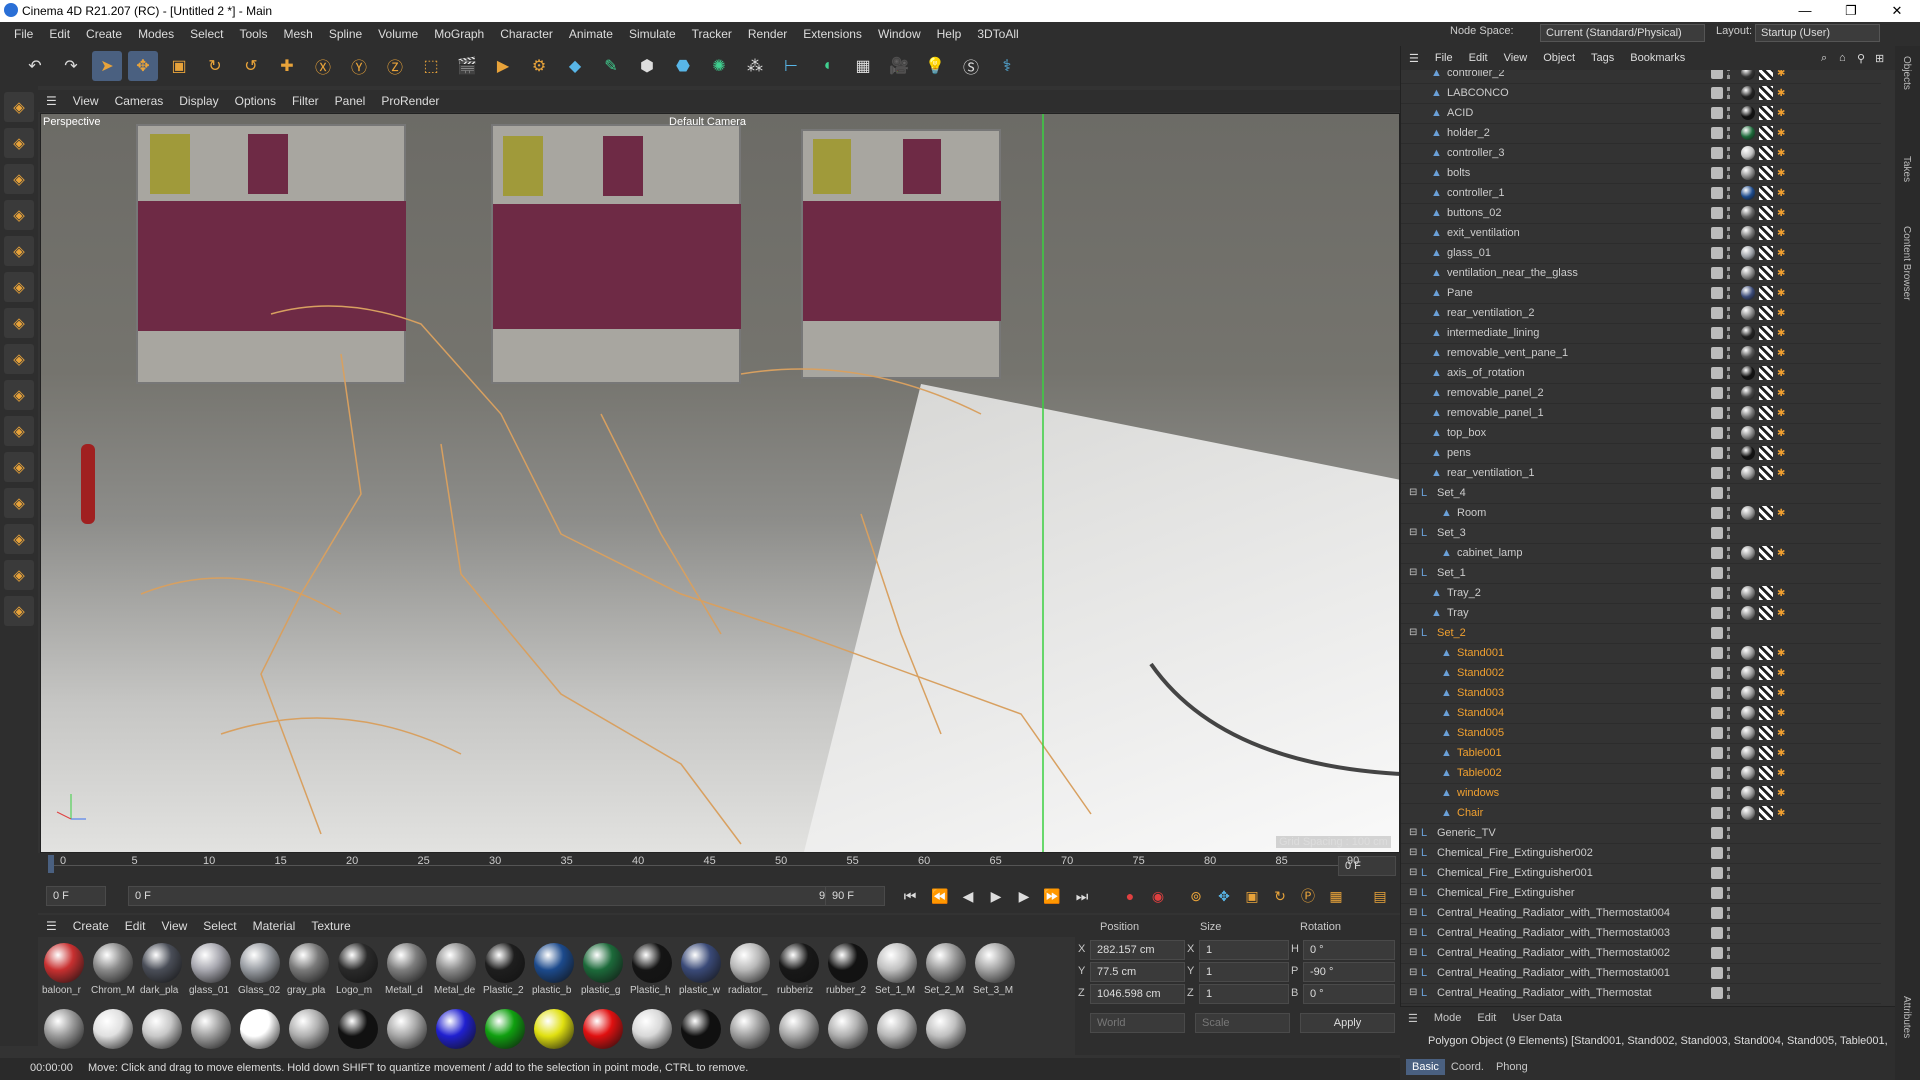 The height and width of the screenshot is (1080, 1920). Describe the element at coordinates (219, 926) in the screenshot. I see `material-menu-select: Select` at that location.